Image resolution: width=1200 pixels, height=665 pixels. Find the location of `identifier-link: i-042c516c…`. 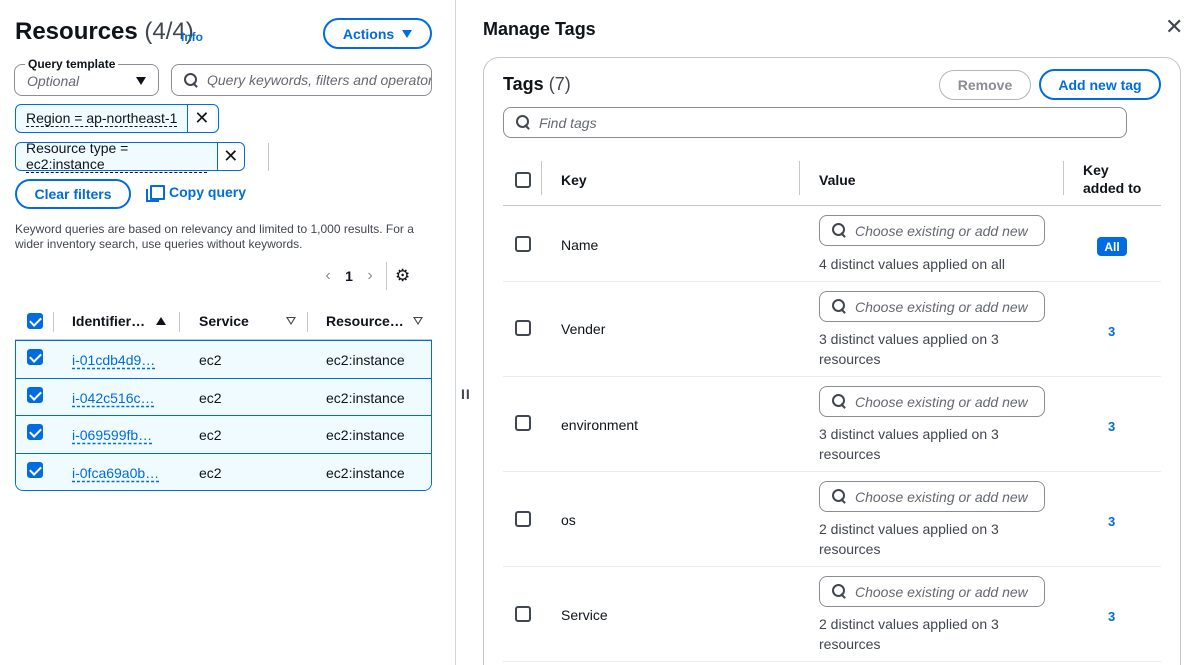

identifier-link: i-042c516c… is located at coordinates (113, 398).